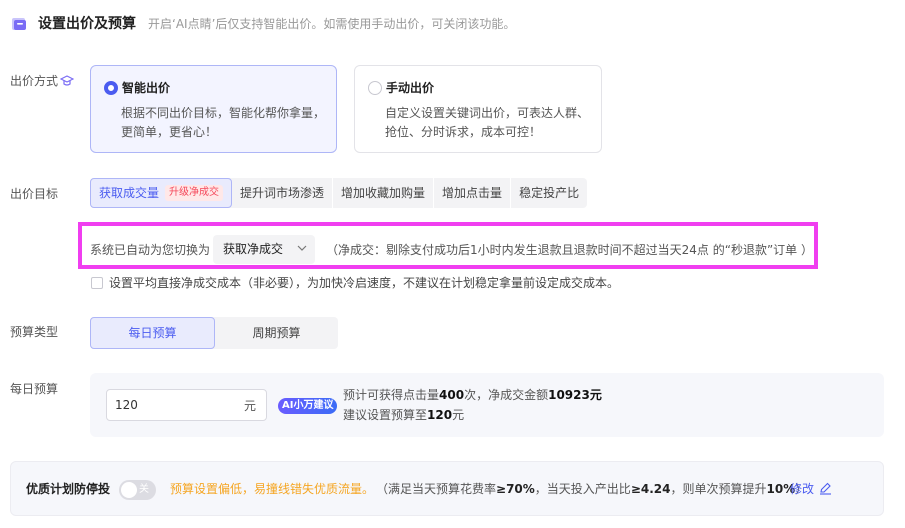  What do you see at coordinates (375, 88) in the screenshot?
I see `radio-manual` at bounding box center [375, 88].